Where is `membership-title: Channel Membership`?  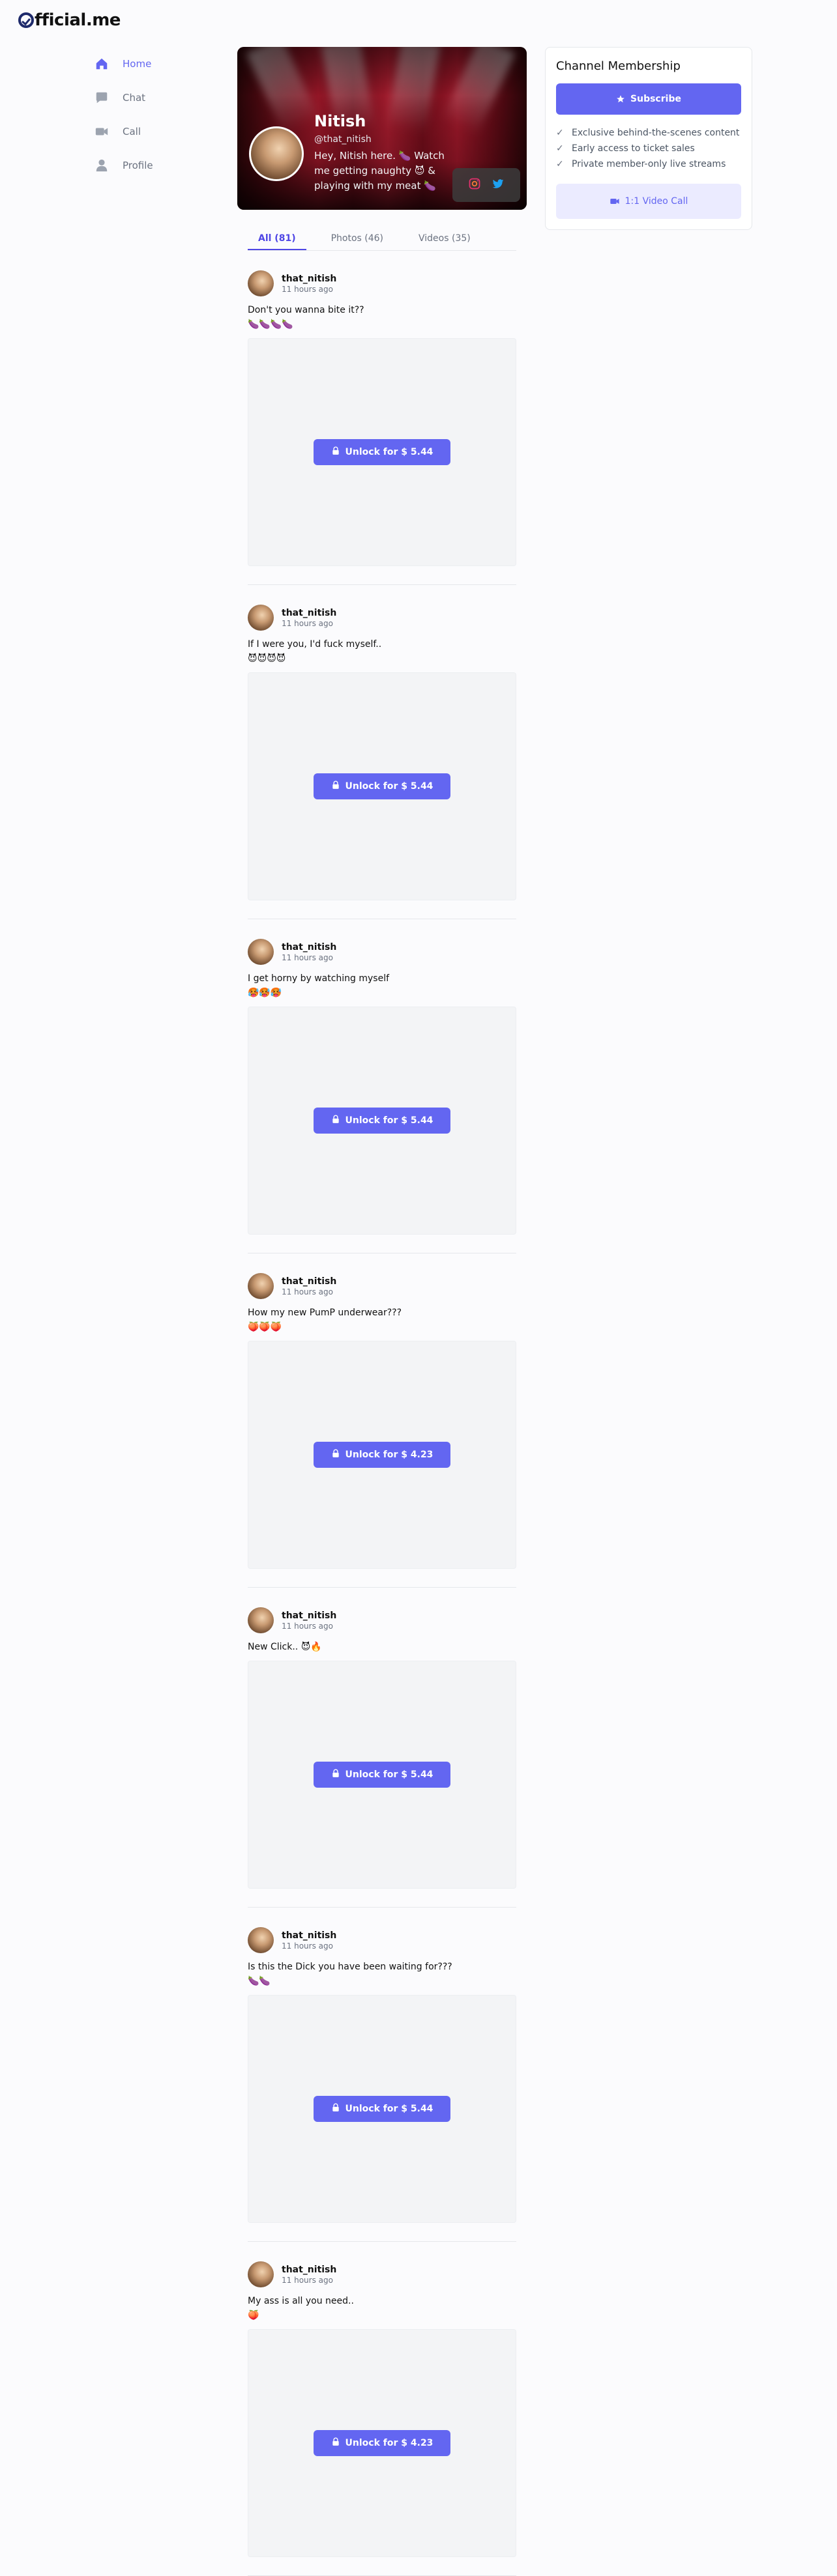
membership-title: Channel Membership is located at coordinates (618, 66).